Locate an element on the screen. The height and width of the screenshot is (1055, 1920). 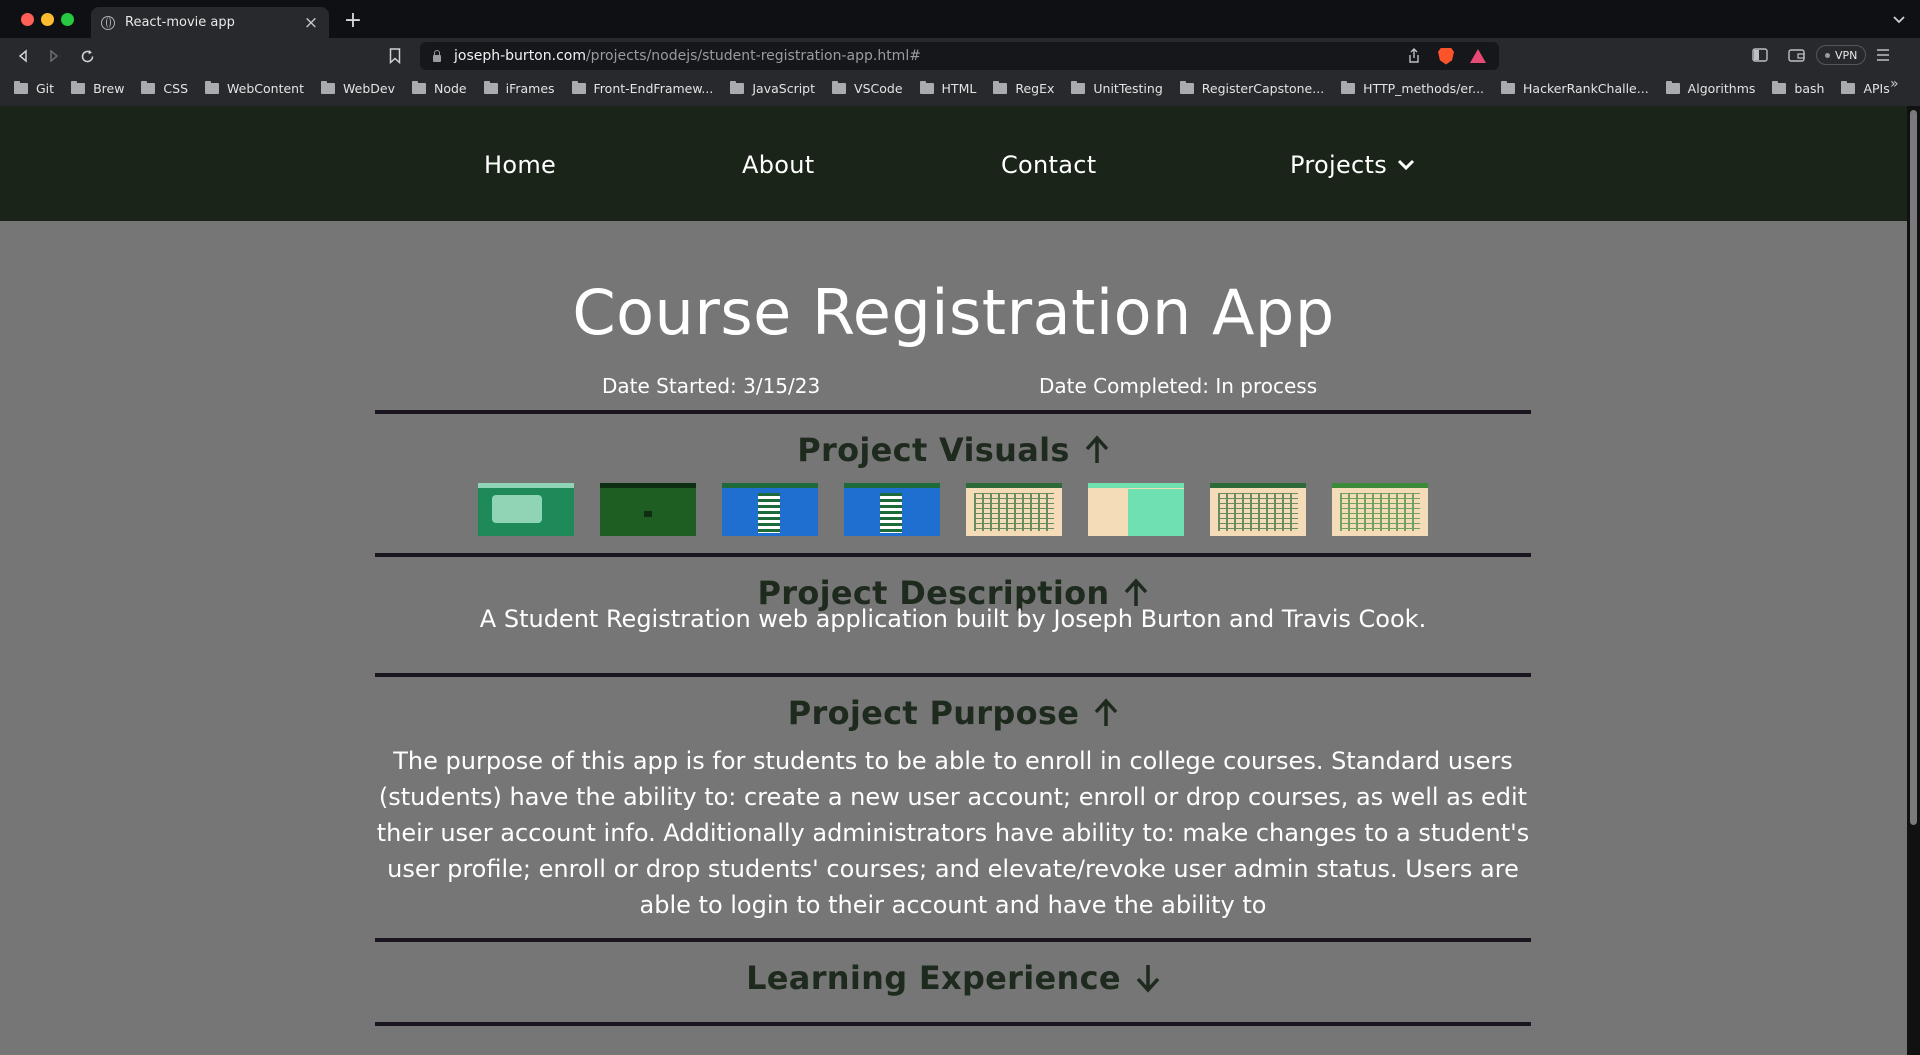
tab-title: React-movie app is located at coordinates (180, 22).